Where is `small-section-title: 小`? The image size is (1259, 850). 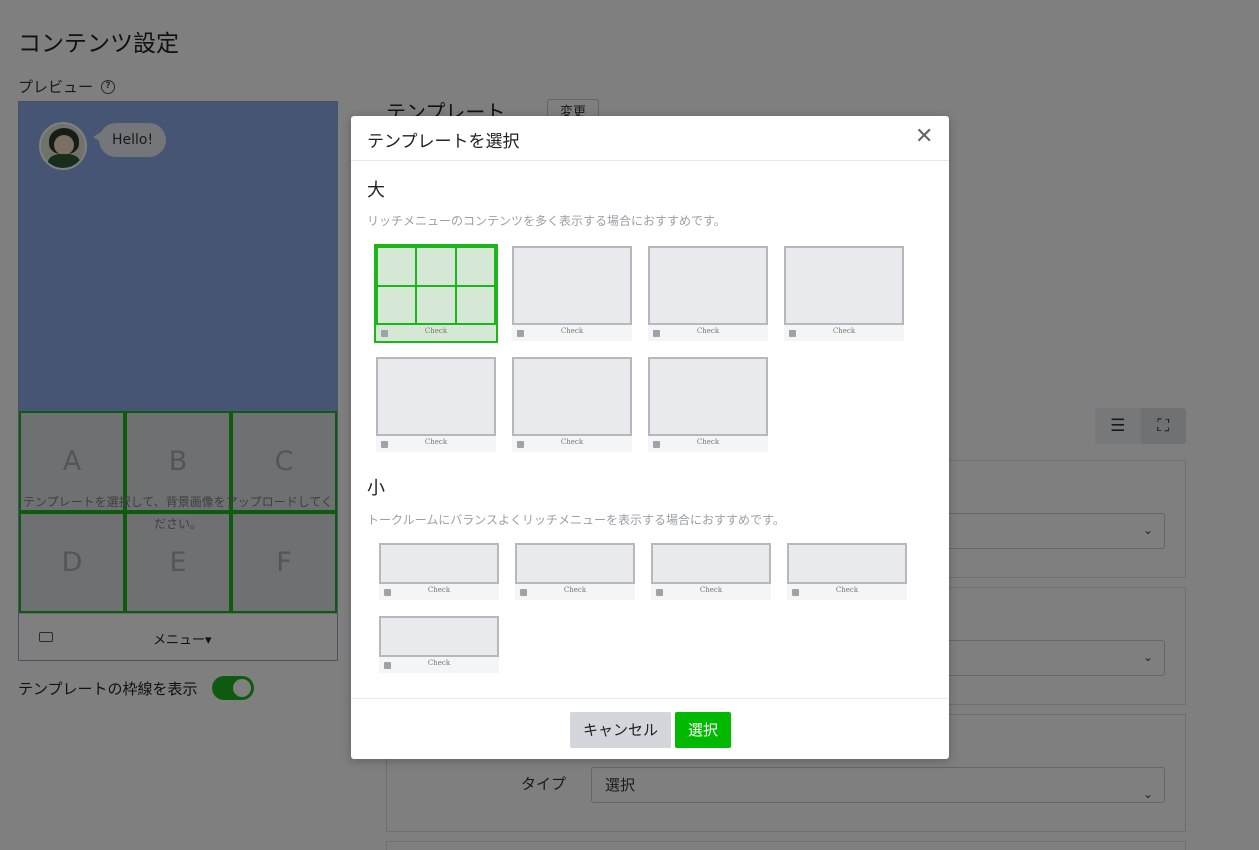 small-section-title: 小 is located at coordinates (376, 488).